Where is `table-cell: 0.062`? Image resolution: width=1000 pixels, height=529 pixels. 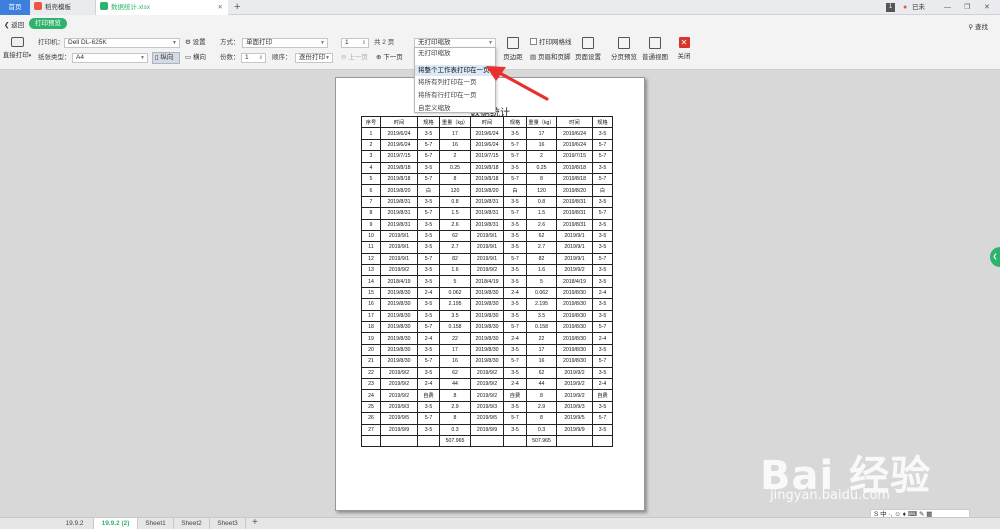 table-cell: 0.062 is located at coordinates (455, 293).